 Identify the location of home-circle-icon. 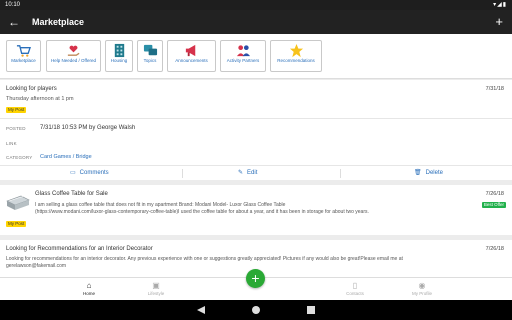
(256, 310).